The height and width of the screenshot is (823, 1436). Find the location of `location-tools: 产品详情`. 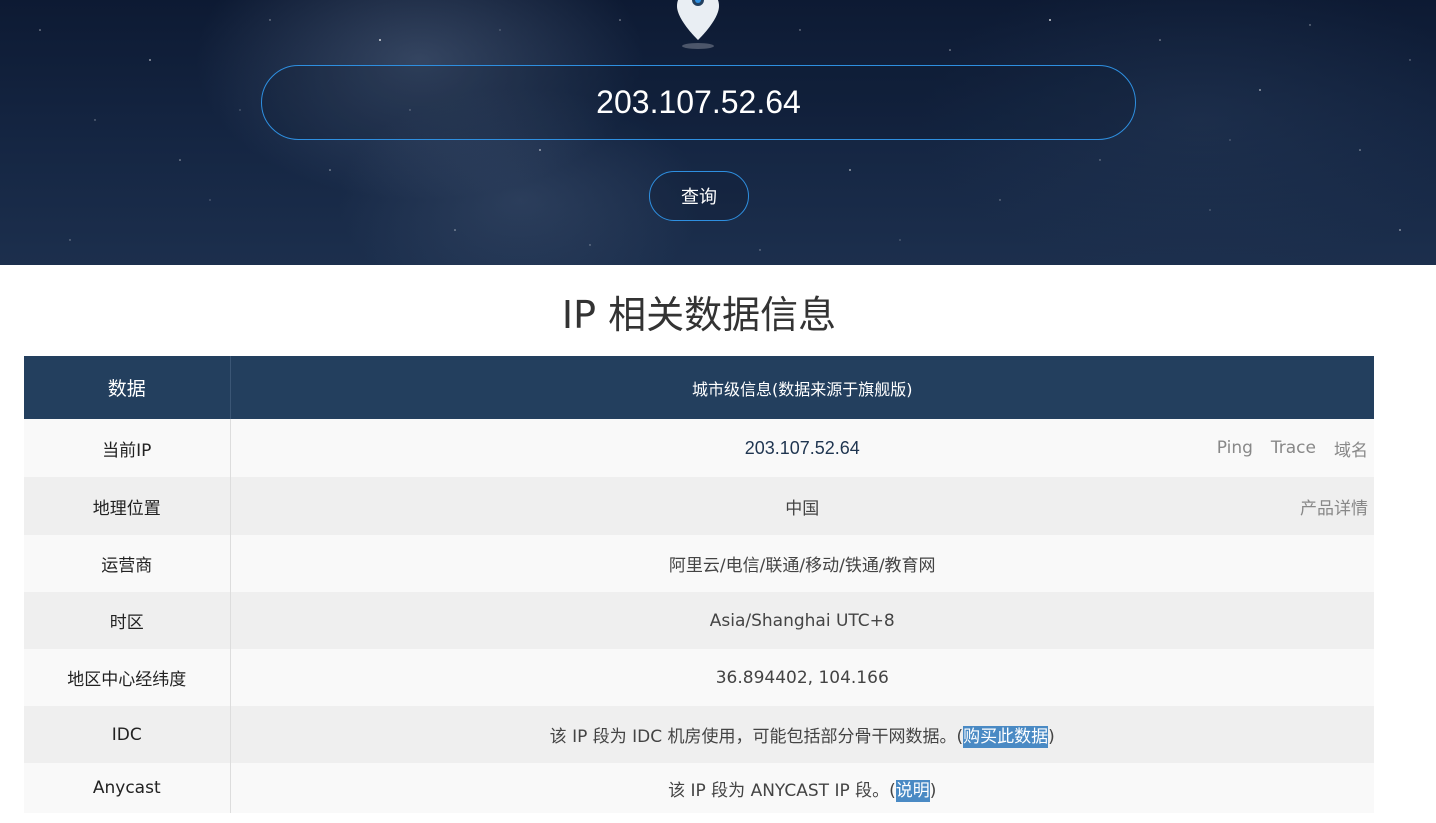

location-tools: 产品详情 is located at coordinates (1334, 506).